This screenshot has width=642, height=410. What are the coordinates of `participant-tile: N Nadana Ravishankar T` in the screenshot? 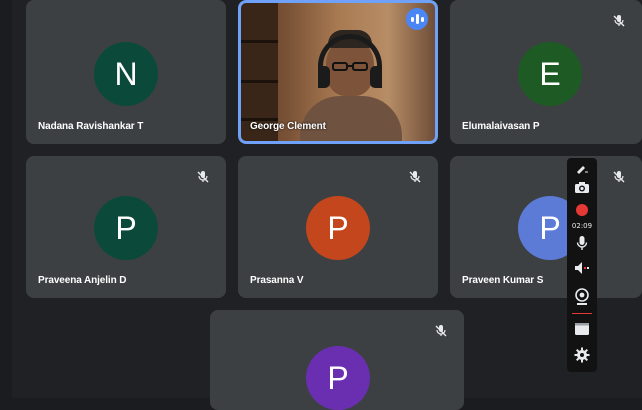 It's located at (126, 72).